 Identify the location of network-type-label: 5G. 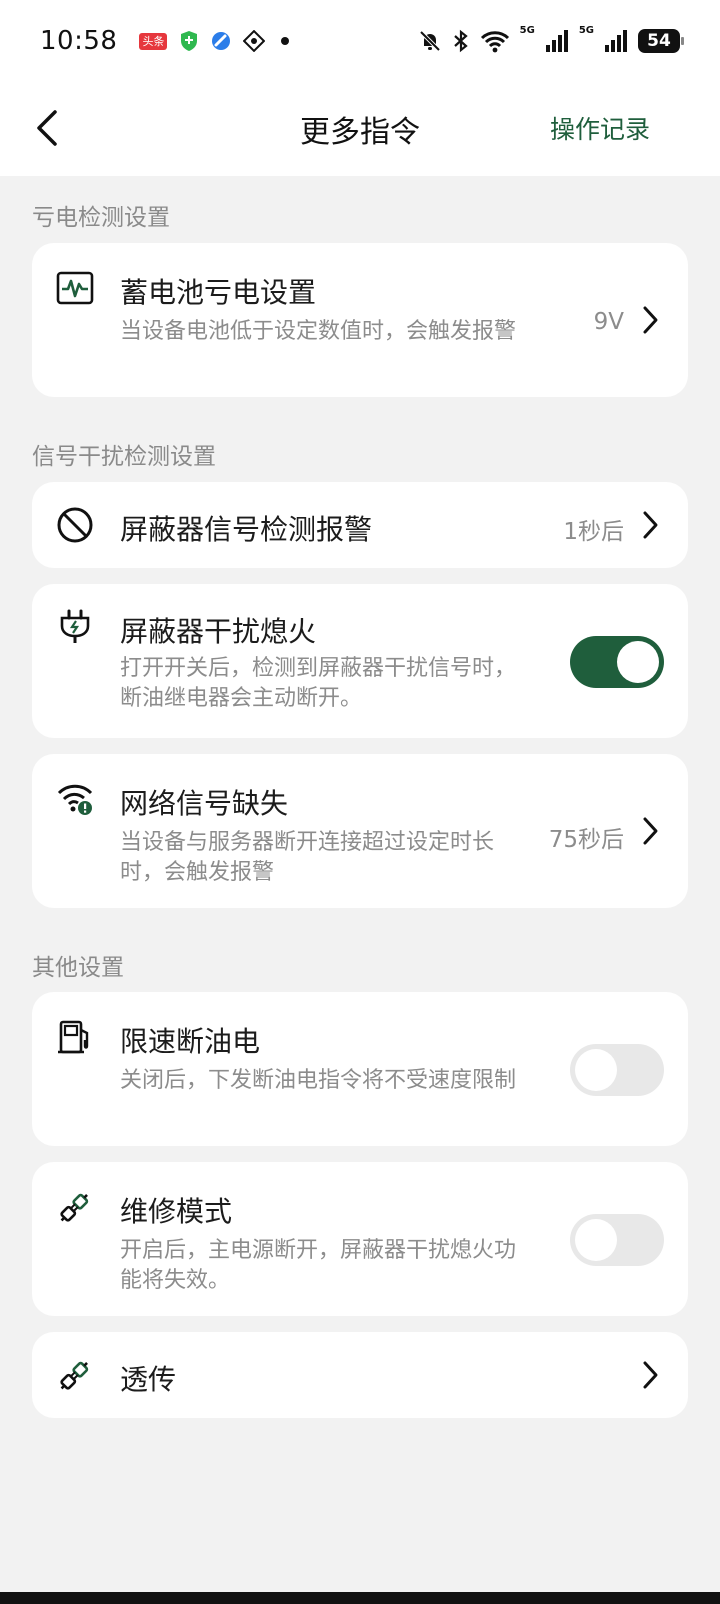
(527, 30).